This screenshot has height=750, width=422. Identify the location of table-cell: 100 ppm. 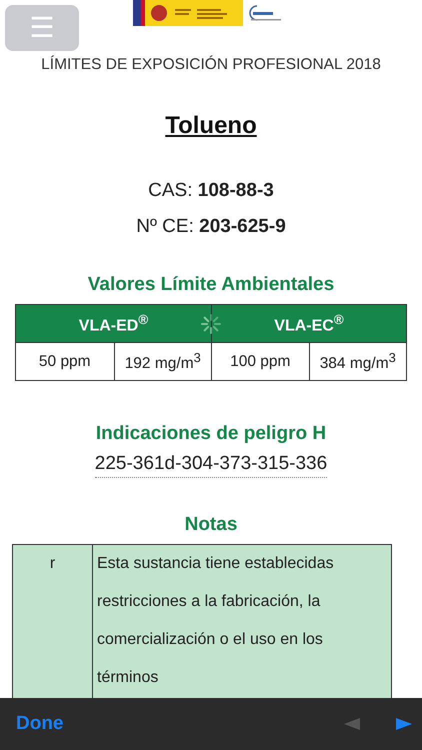
(259, 361).